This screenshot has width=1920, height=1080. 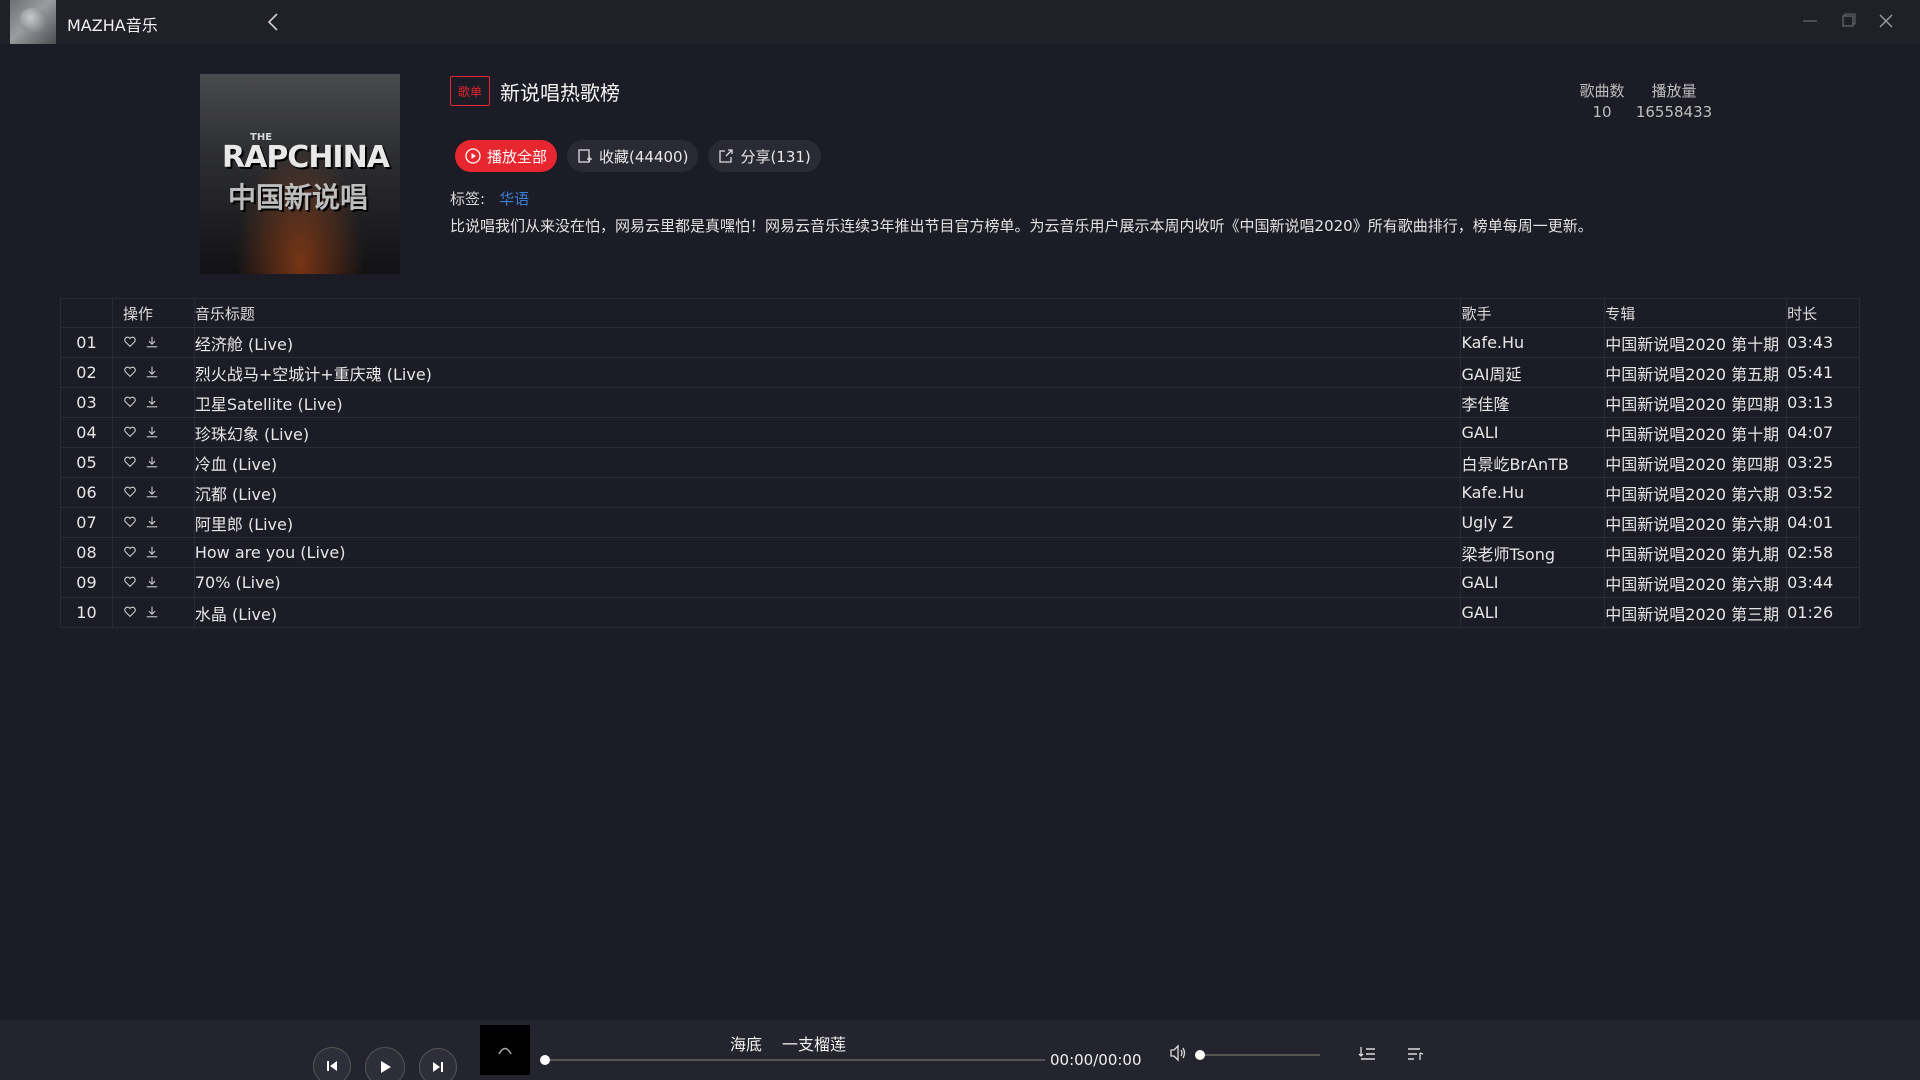 I want to click on volume-button, so click(x=1178, y=1053).